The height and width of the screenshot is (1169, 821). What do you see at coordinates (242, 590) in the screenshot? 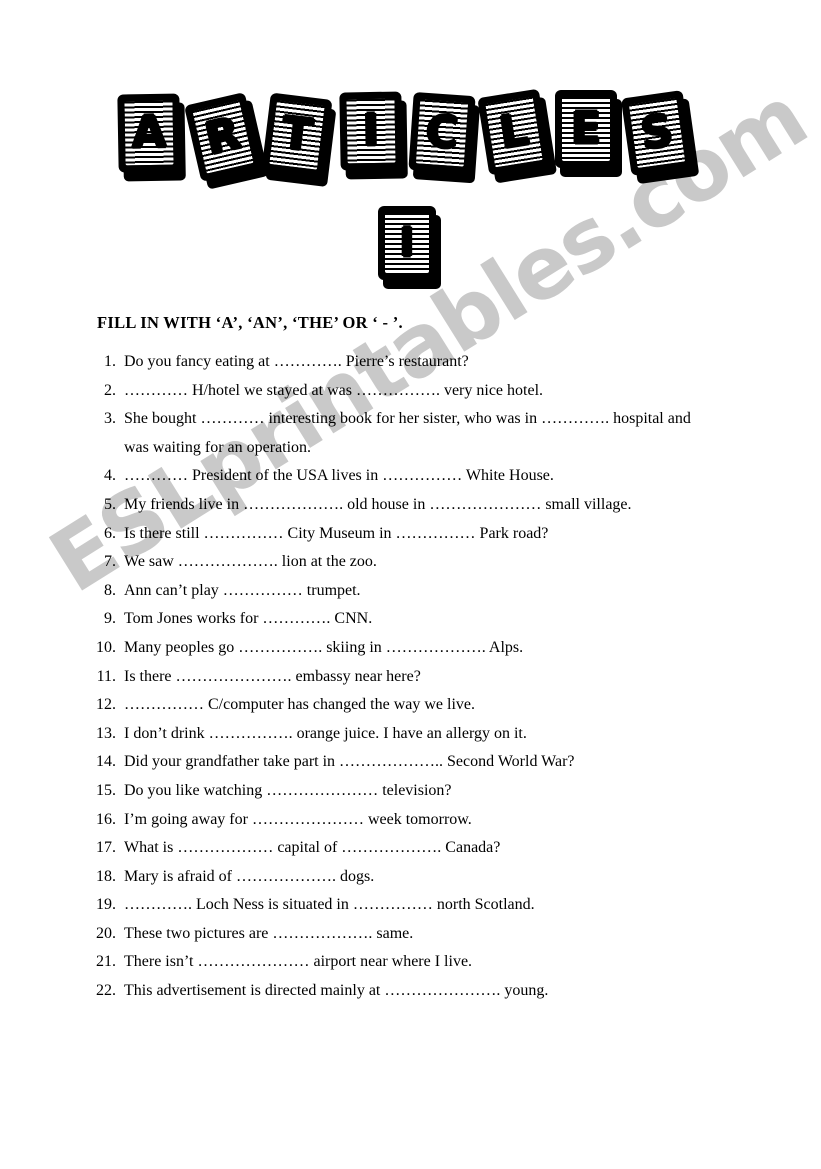
I see `exercise-text: Ann can’t play …………… trumpet.` at bounding box center [242, 590].